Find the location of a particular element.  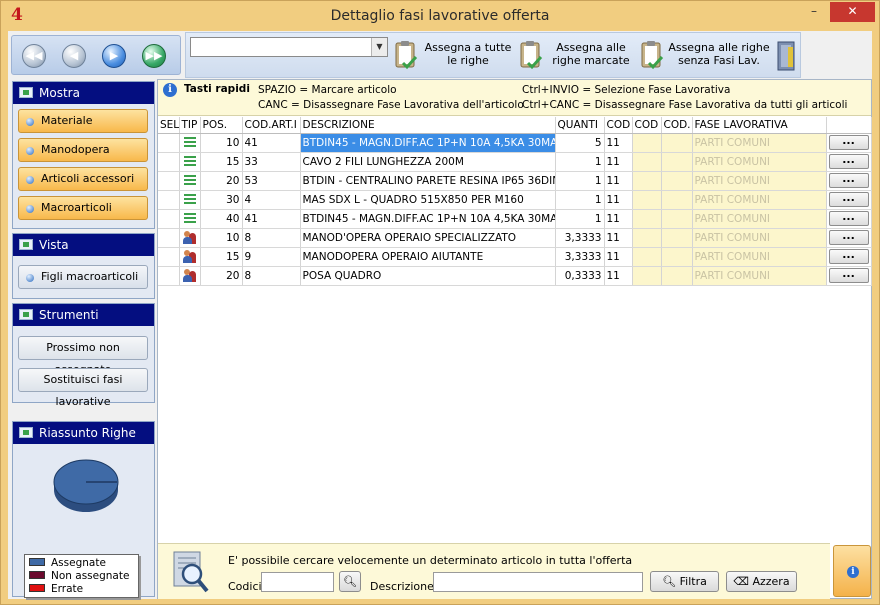

filter-articoli-accessori-button: Articoli accessori is located at coordinates (83, 179).